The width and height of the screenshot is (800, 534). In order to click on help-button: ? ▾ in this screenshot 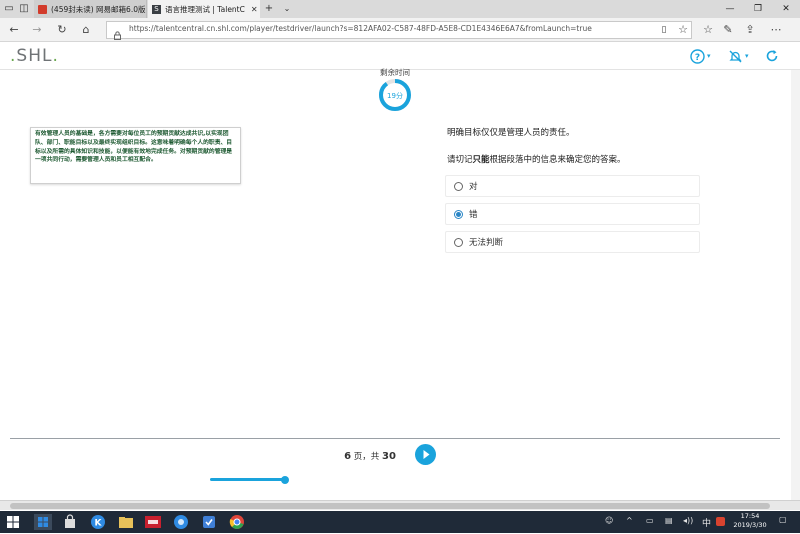, I will do `click(700, 56)`.